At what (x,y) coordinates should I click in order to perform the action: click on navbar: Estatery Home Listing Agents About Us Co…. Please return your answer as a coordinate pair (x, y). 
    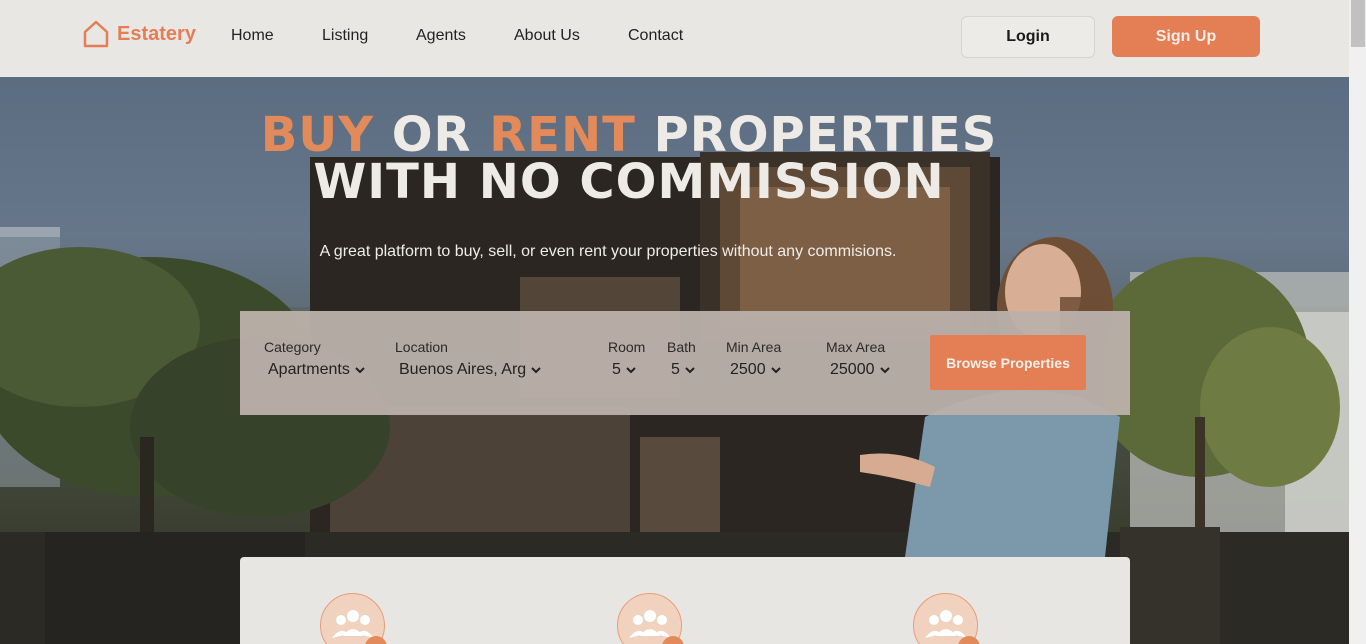
    Looking at the image, I should click on (674, 38).